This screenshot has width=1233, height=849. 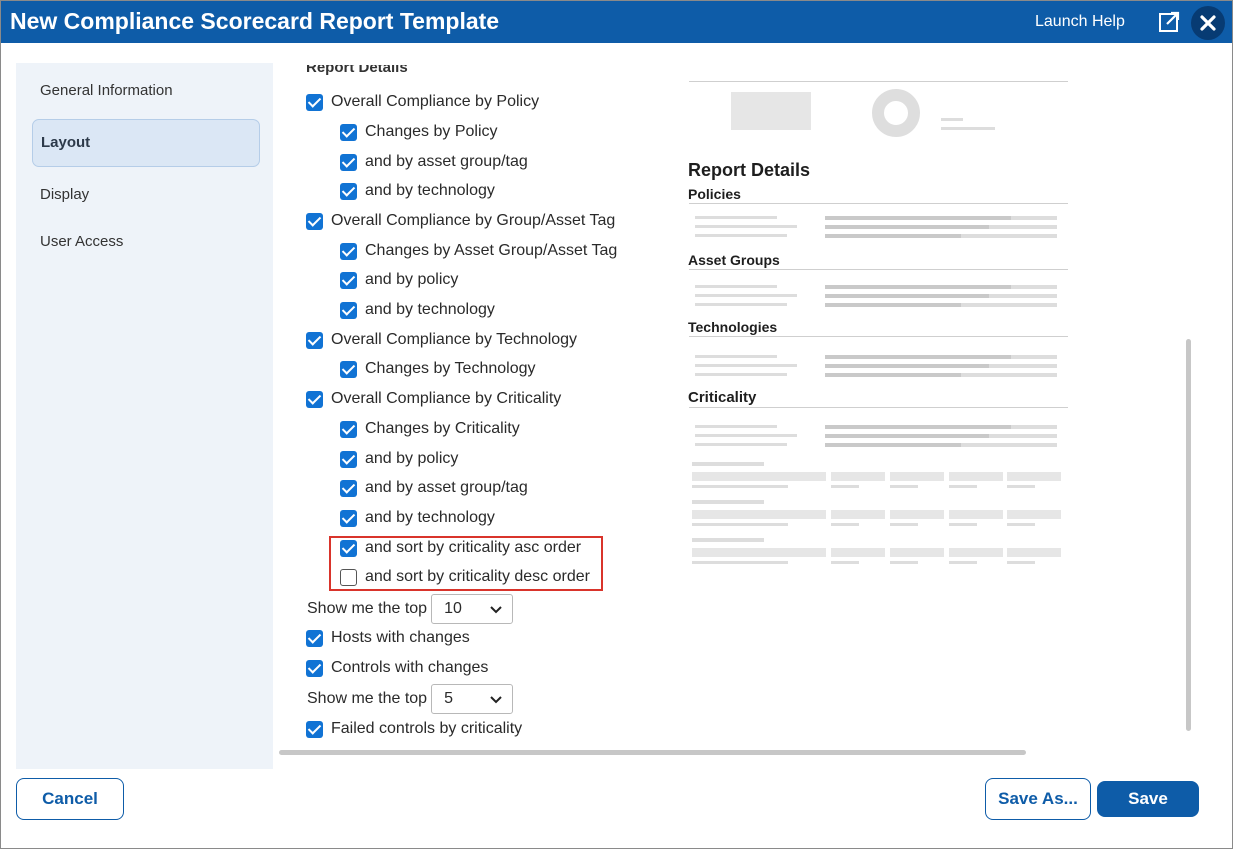 What do you see at coordinates (430, 429) in the screenshot?
I see `option-changes-by-criticality: Changes by Criticality` at bounding box center [430, 429].